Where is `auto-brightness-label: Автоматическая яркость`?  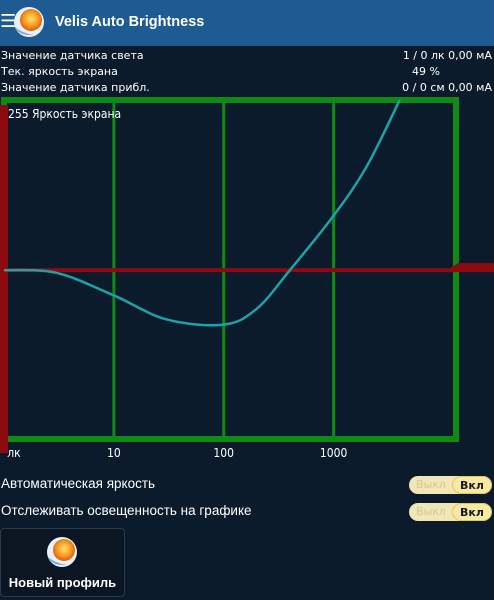 auto-brightness-label: Автоматическая яркость is located at coordinates (78, 483).